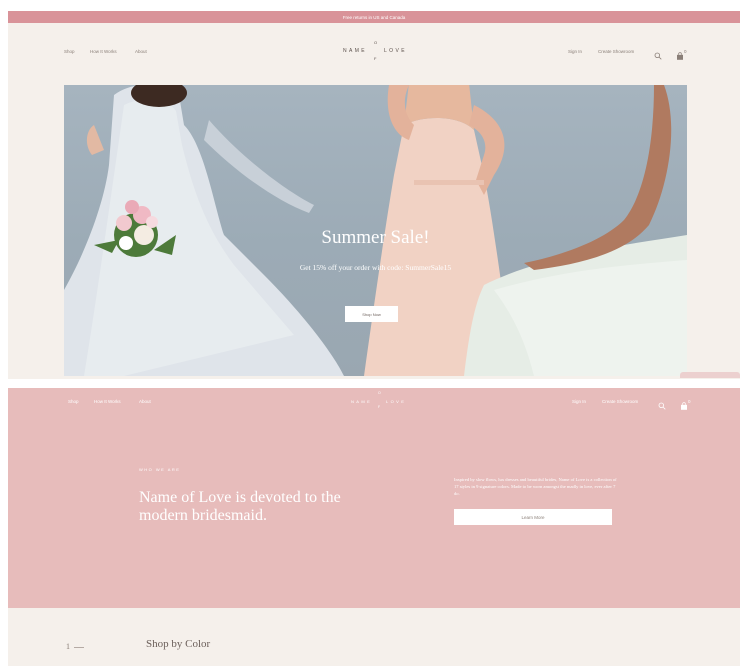  What do you see at coordinates (68, 646) in the screenshot?
I see `section-number: 1` at bounding box center [68, 646].